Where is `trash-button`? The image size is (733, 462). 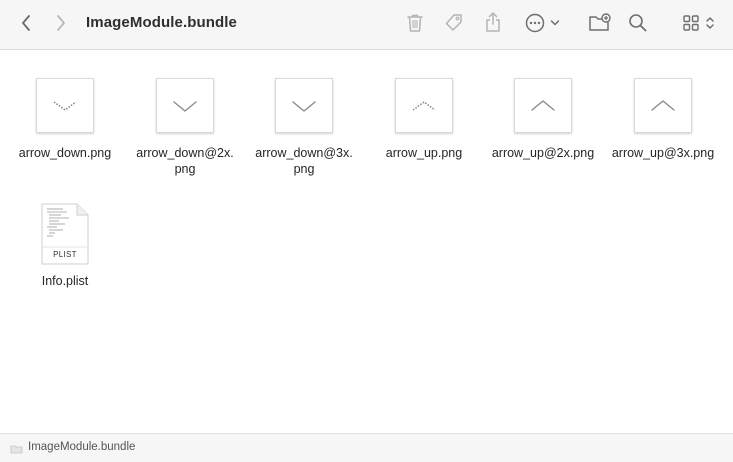
trash-button is located at coordinates (415, 23).